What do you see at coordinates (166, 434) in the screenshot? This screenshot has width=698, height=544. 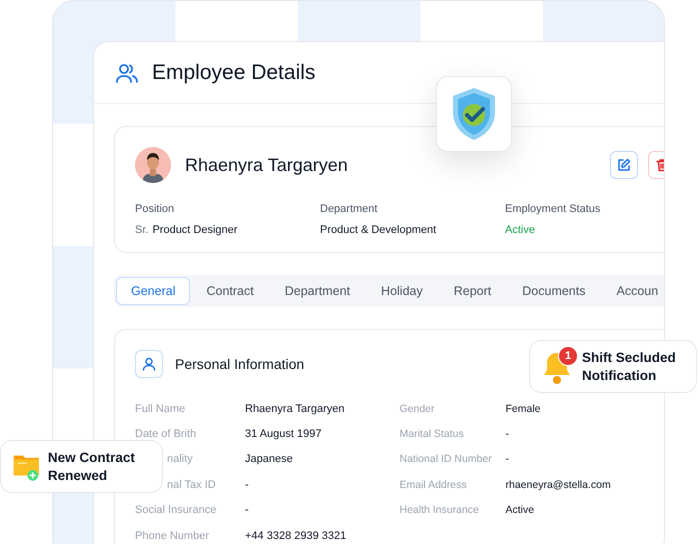 I see `info-label: Date of Brith` at bounding box center [166, 434].